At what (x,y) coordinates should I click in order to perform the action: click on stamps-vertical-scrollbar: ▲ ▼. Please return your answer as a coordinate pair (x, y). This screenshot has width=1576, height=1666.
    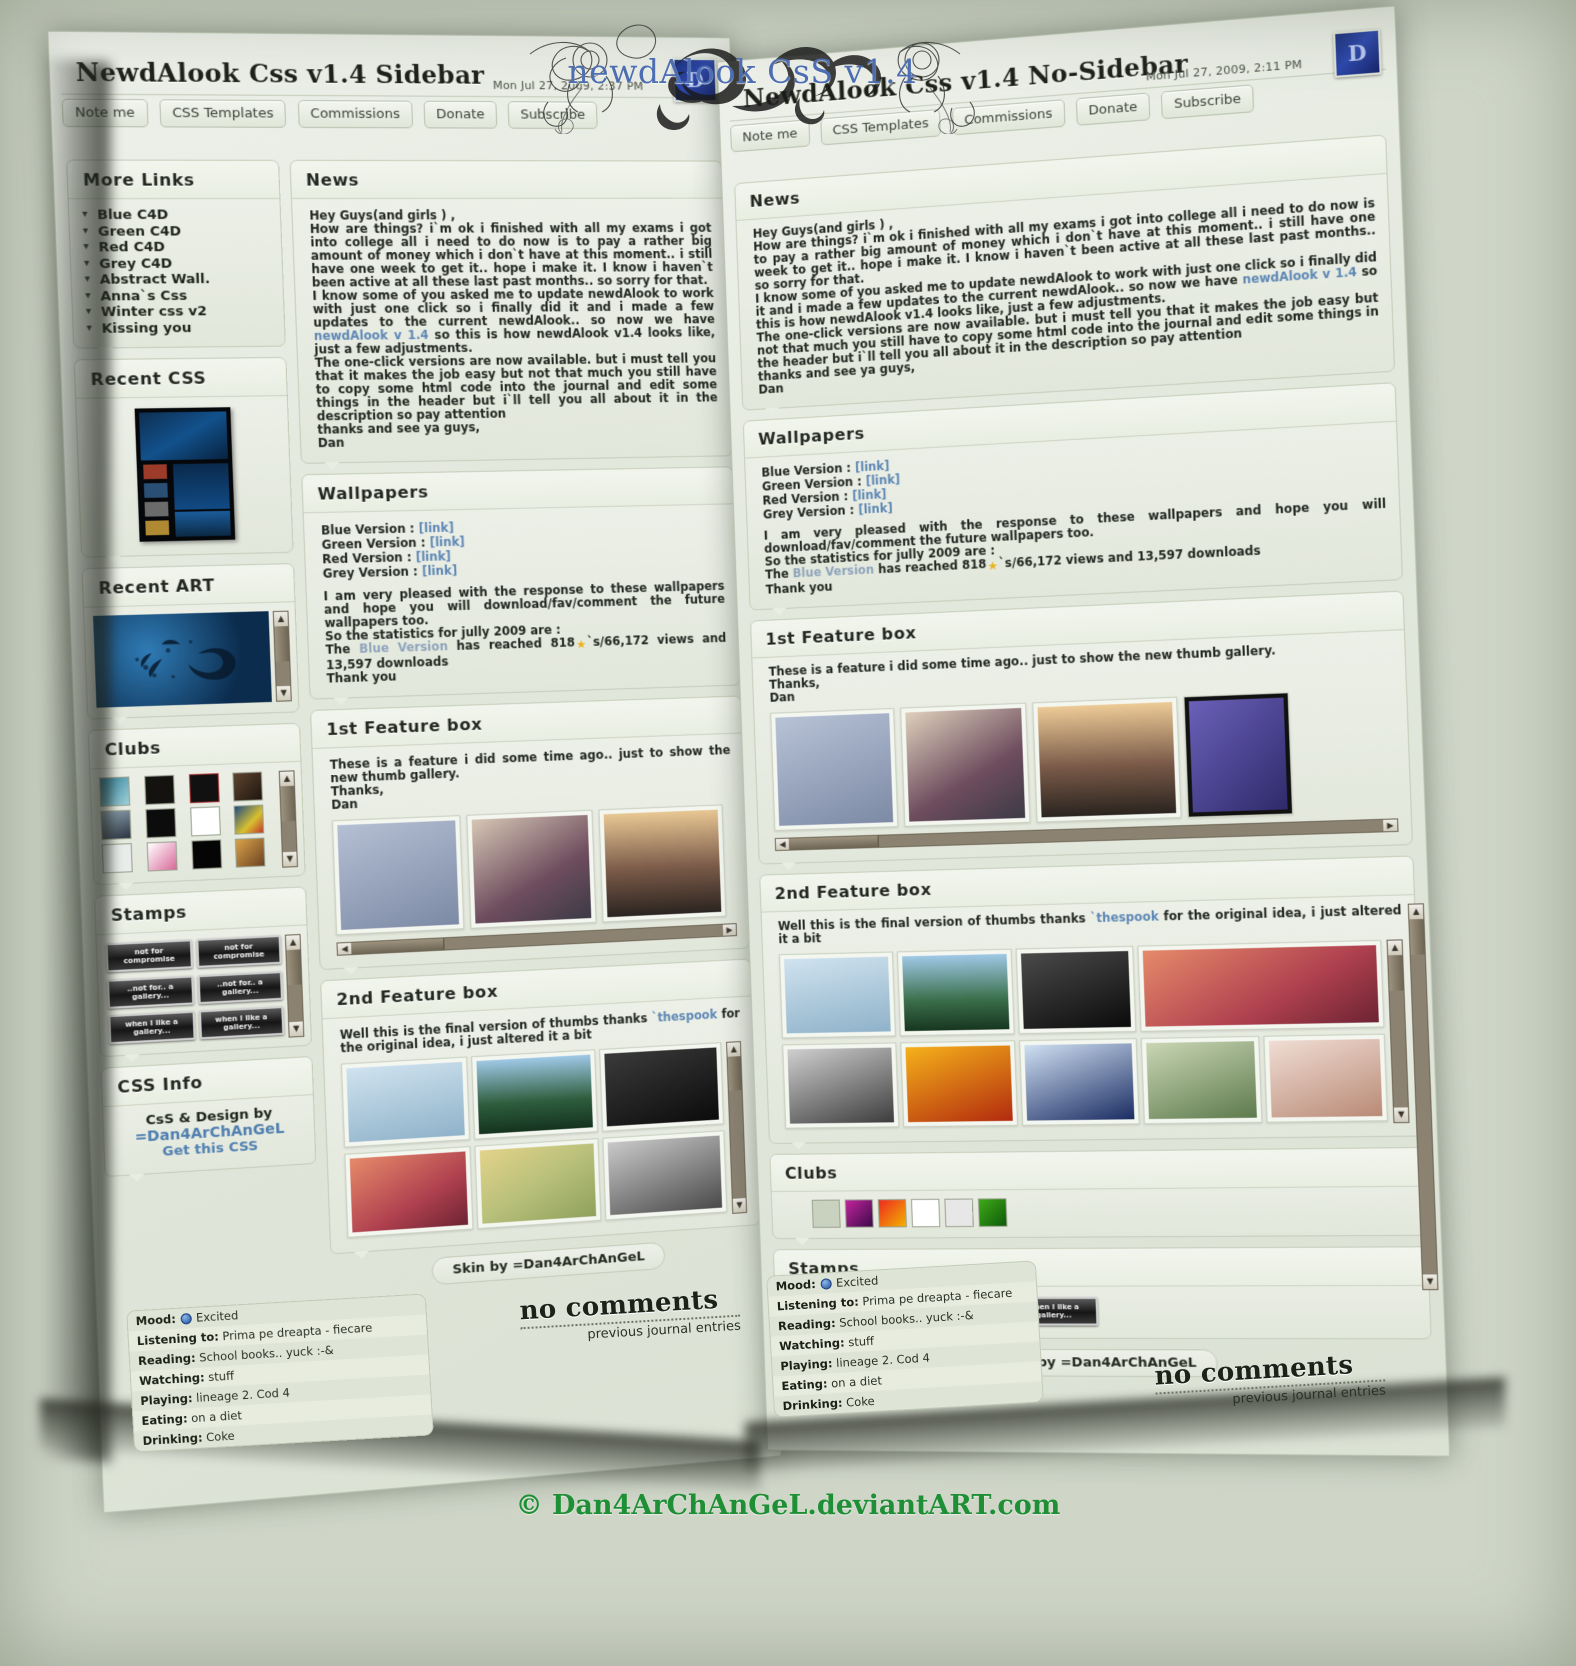
    Looking at the image, I should click on (294, 985).